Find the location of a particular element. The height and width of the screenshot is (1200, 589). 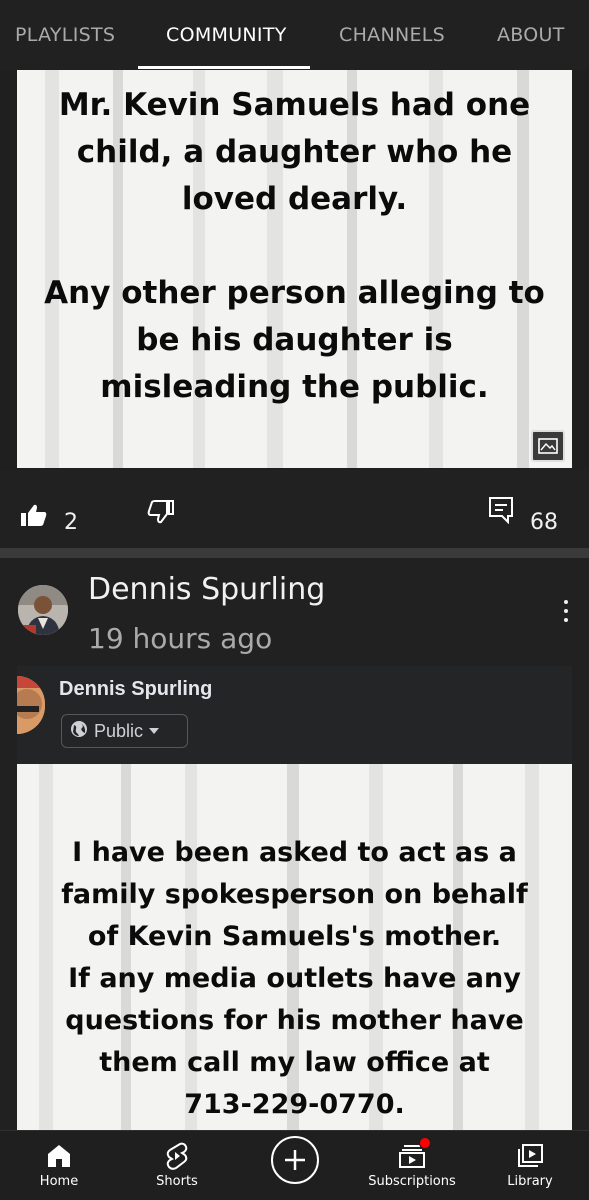

embedded-author: Dennis Spurling is located at coordinates (136, 689).